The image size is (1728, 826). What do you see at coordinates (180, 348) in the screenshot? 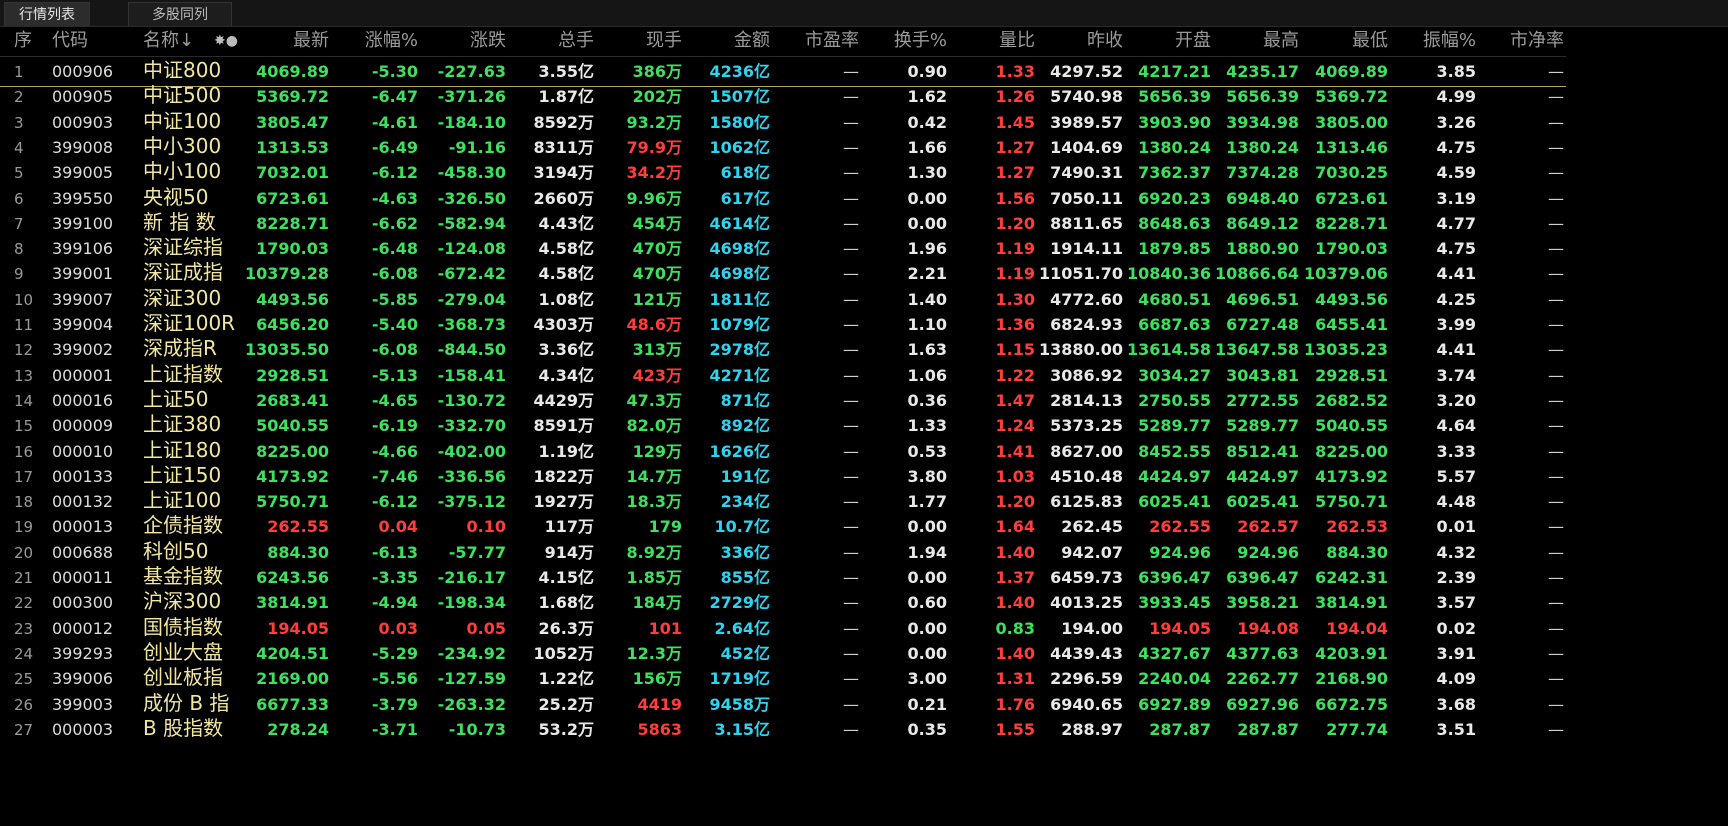
I see `cell-name: 深成指R` at bounding box center [180, 348].